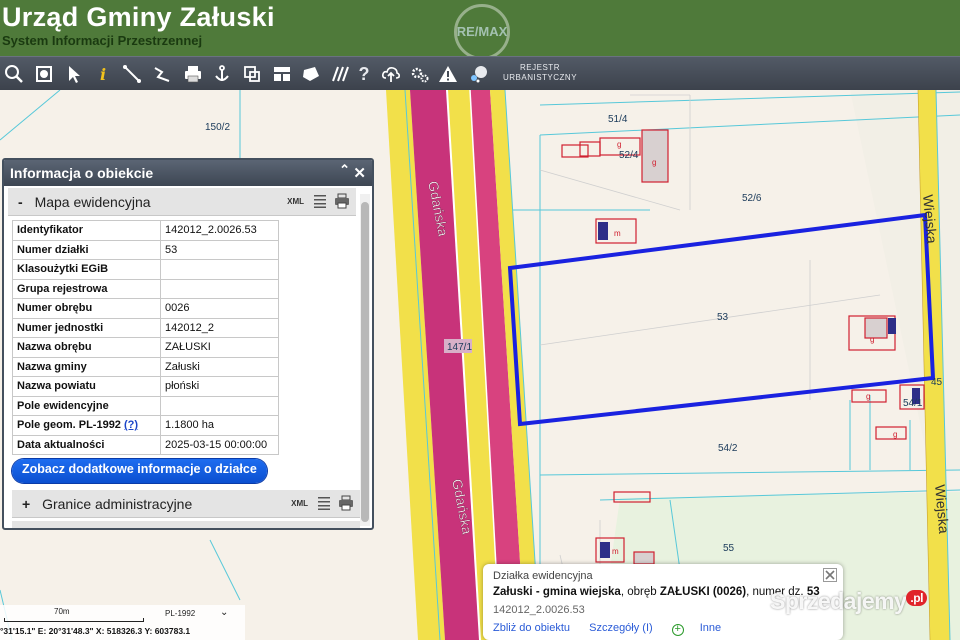 The image size is (960, 640). Describe the element at coordinates (729, 548) in the screenshot. I see `parcel-label: 55` at that location.